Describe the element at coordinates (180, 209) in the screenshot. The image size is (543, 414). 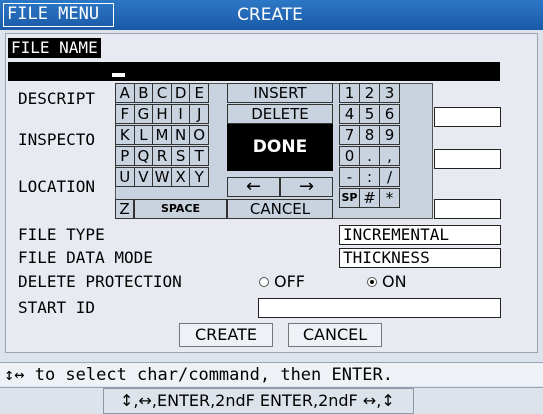
I see `space-key: SPACE` at that location.